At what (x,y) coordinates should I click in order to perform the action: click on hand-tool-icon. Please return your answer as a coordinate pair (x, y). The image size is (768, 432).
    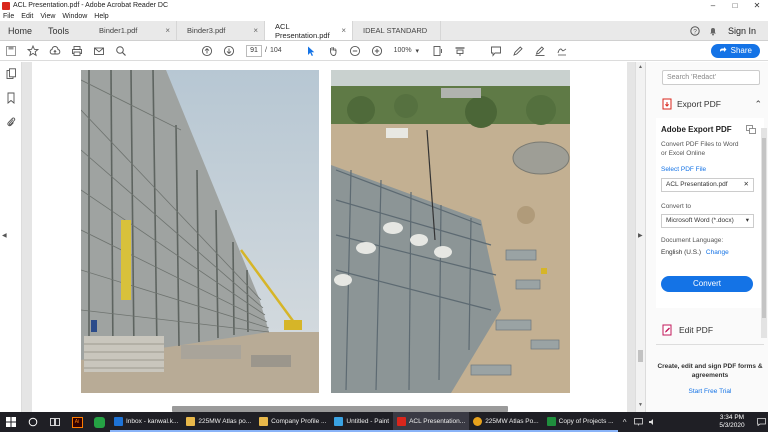
    Looking at the image, I should click on (333, 51).